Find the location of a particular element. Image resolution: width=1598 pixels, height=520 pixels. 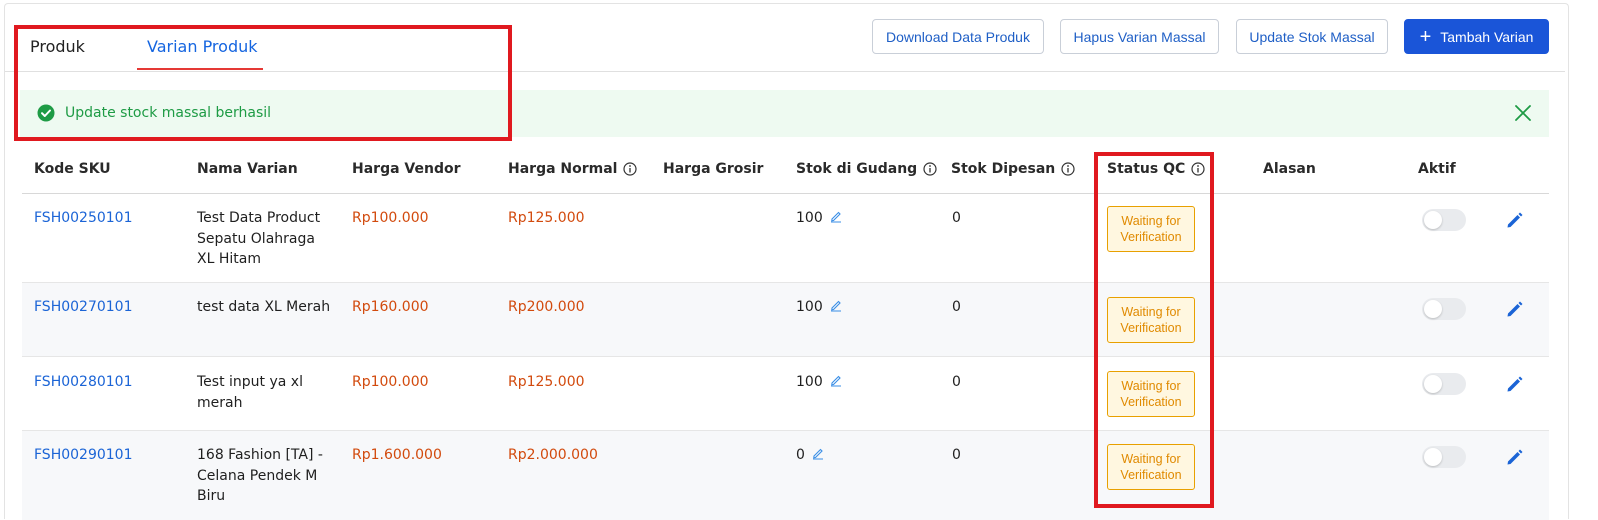

header-stok-dipesan: Stok Dipesan is located at coordinates (1013, 169).